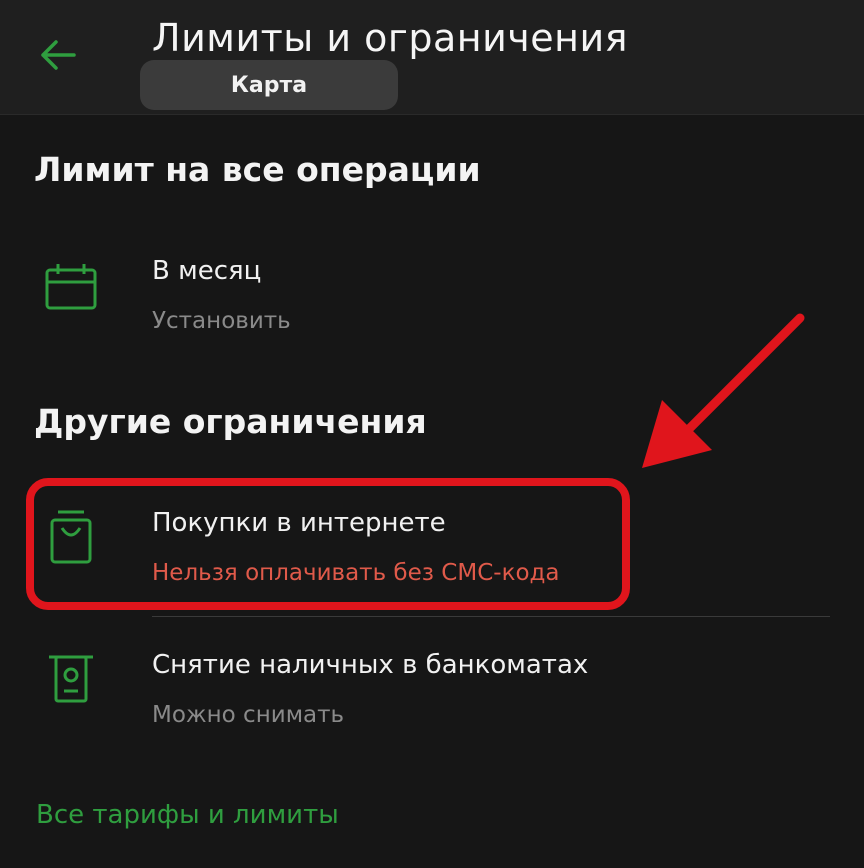 The height and width of the screenshot is (868, 864). I want to click on section-title-other: Другие ограничения, so click(230, 421).